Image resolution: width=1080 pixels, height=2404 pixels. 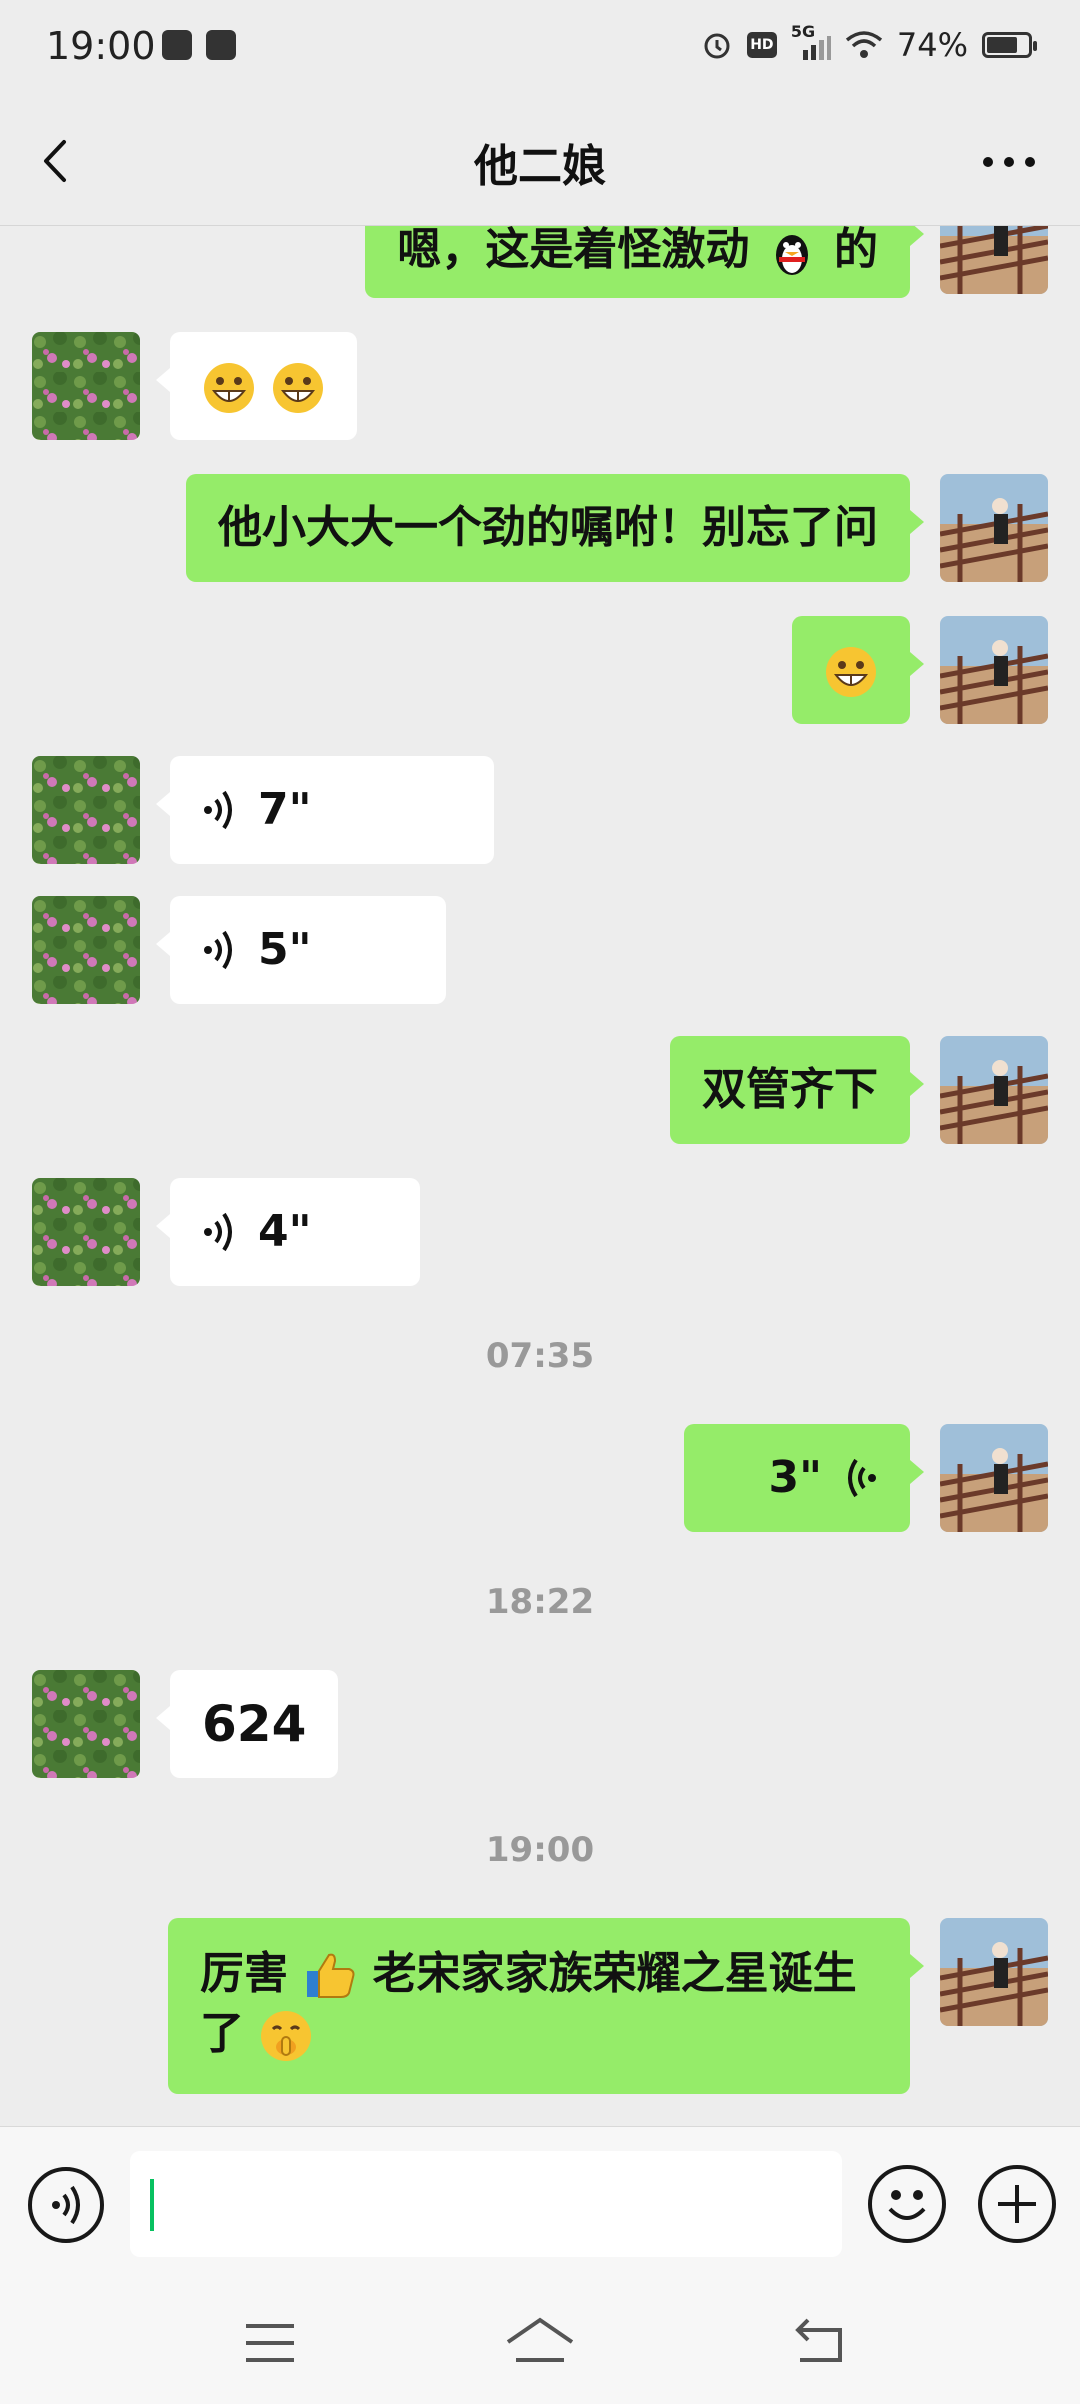 What do you see at coordinates (548, 527) in the screenshot?
I see `message-text: 他小大大一个劲的嘱咐！别忘了问` at bounding box center [548, 527].